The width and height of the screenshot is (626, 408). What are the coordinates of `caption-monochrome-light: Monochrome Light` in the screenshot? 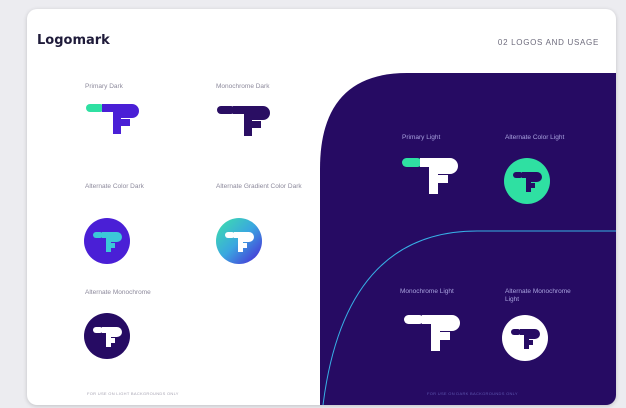 It's located at (427, 291).